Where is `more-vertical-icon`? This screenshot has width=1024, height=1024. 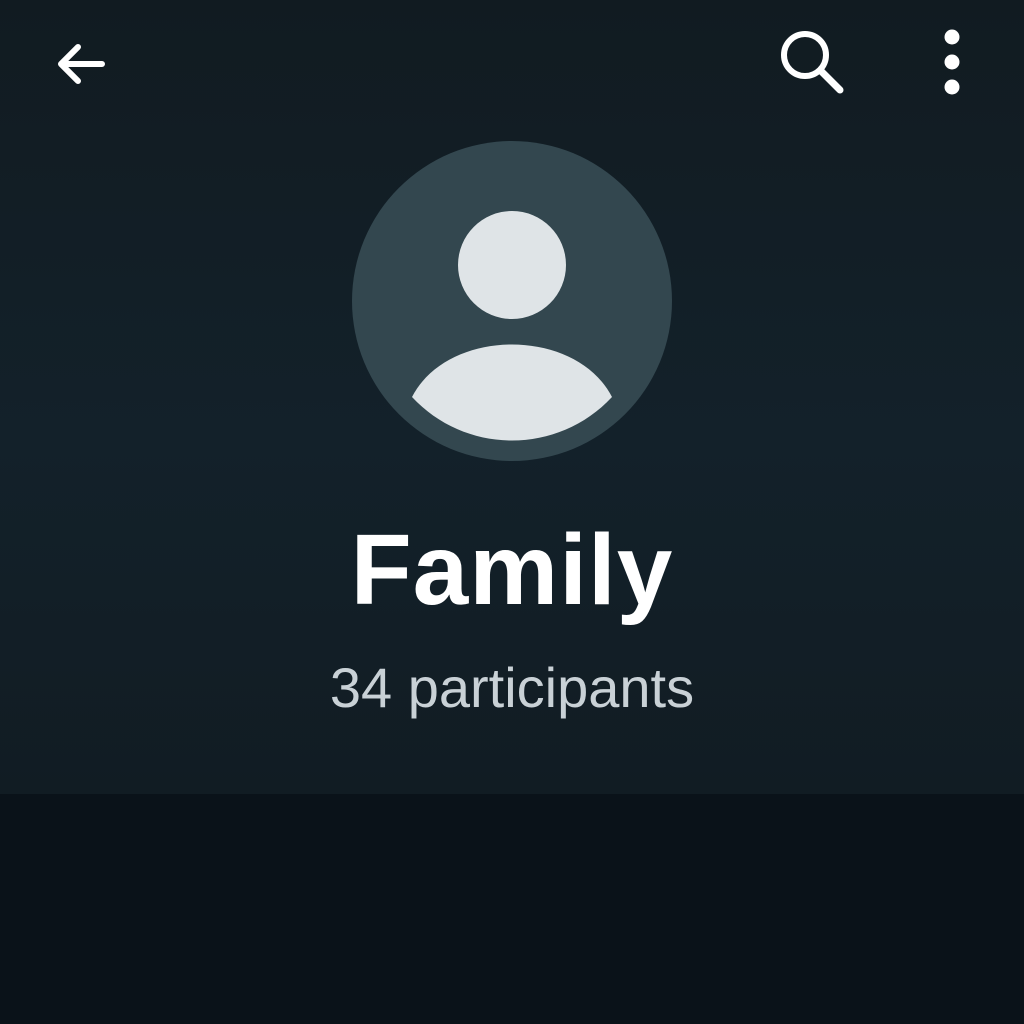
more-vertical-icon is located at coordinates (952, 62).